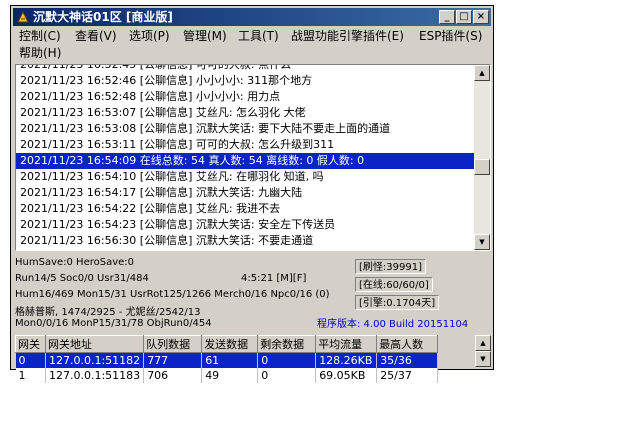 The width and height of the screenshot is (617, 442). Describe the element at coordinates (173, 360) in the screenshot. I see `table-cell: 777` at that location.